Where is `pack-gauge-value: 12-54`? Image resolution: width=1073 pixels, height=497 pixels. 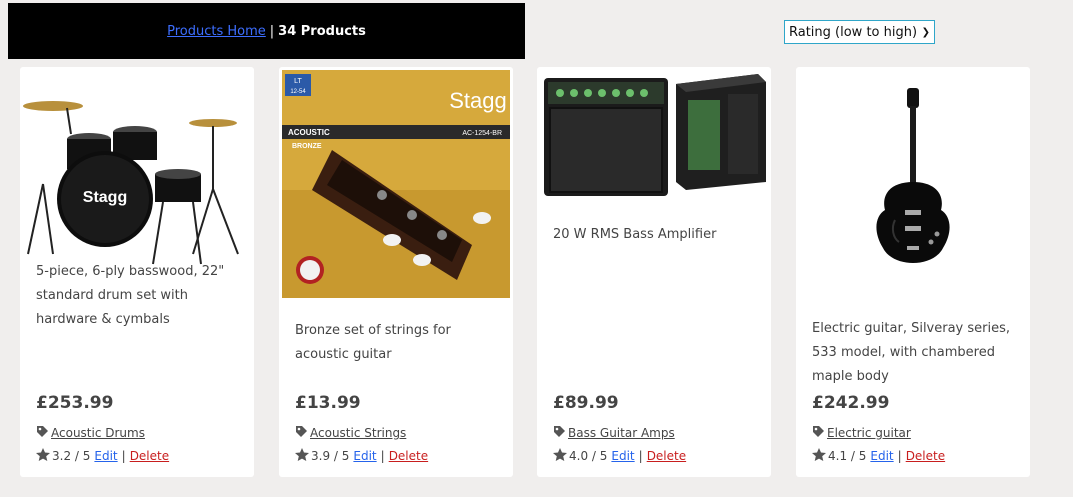 pack-gauge-value: 12-54 is located at coordinates (298, 92).